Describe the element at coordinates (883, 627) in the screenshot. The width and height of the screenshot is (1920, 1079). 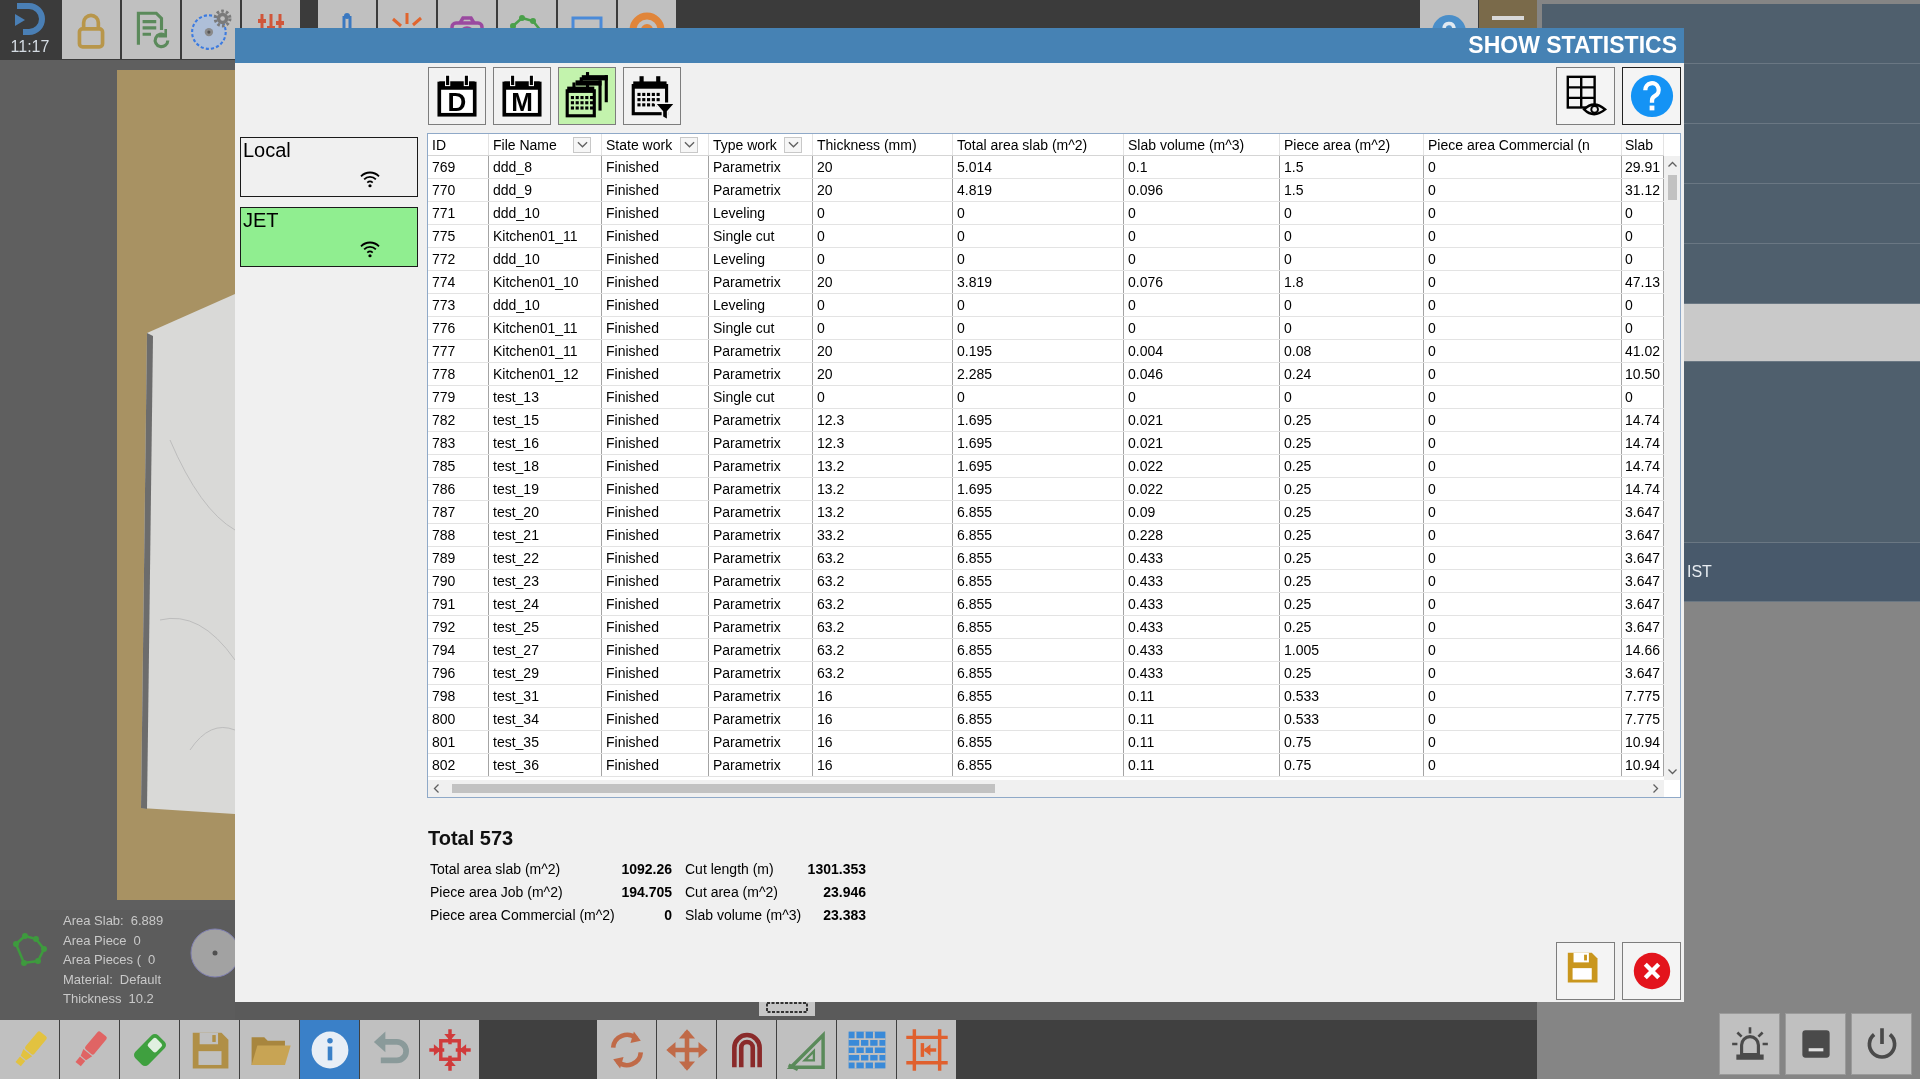
I see `table-cell: 63.2` at that location.